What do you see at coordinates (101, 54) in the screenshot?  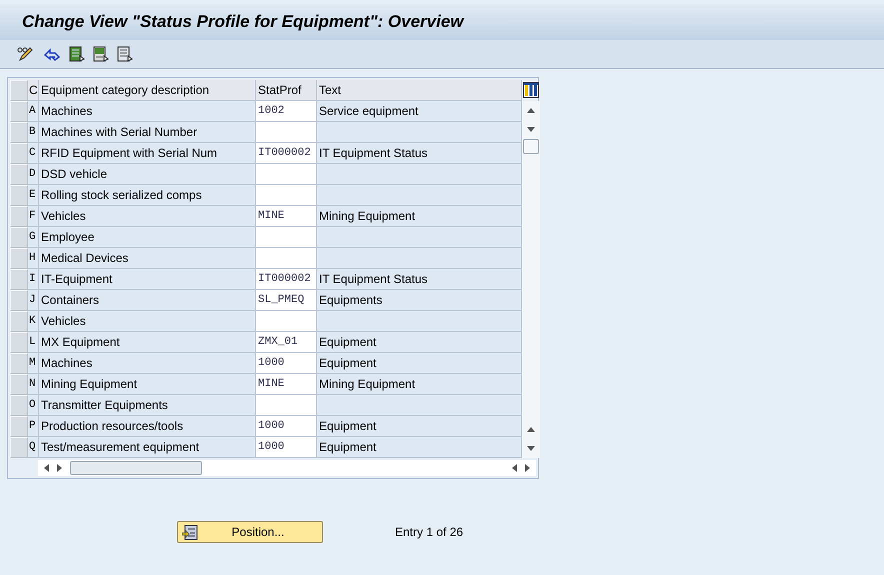 I see `document-header-icon` at bounding box center [101, 54].